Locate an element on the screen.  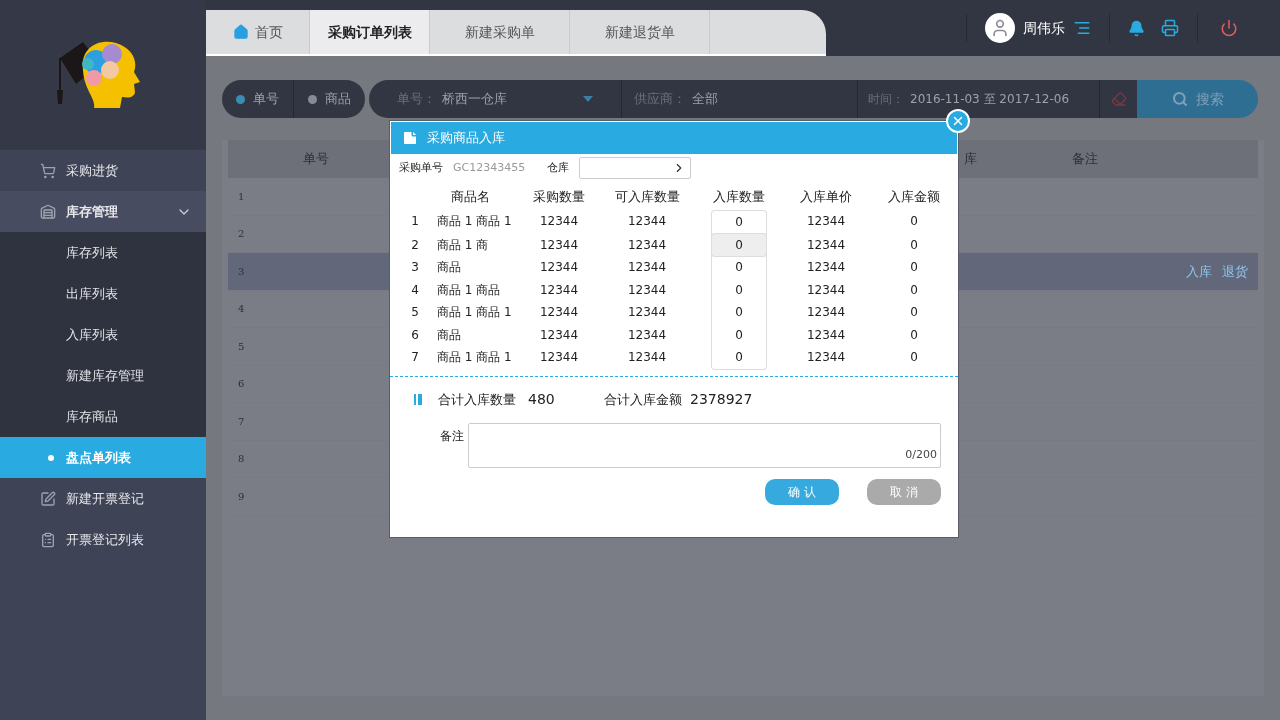
row-number: 8 is located at coordinates (241, 459).